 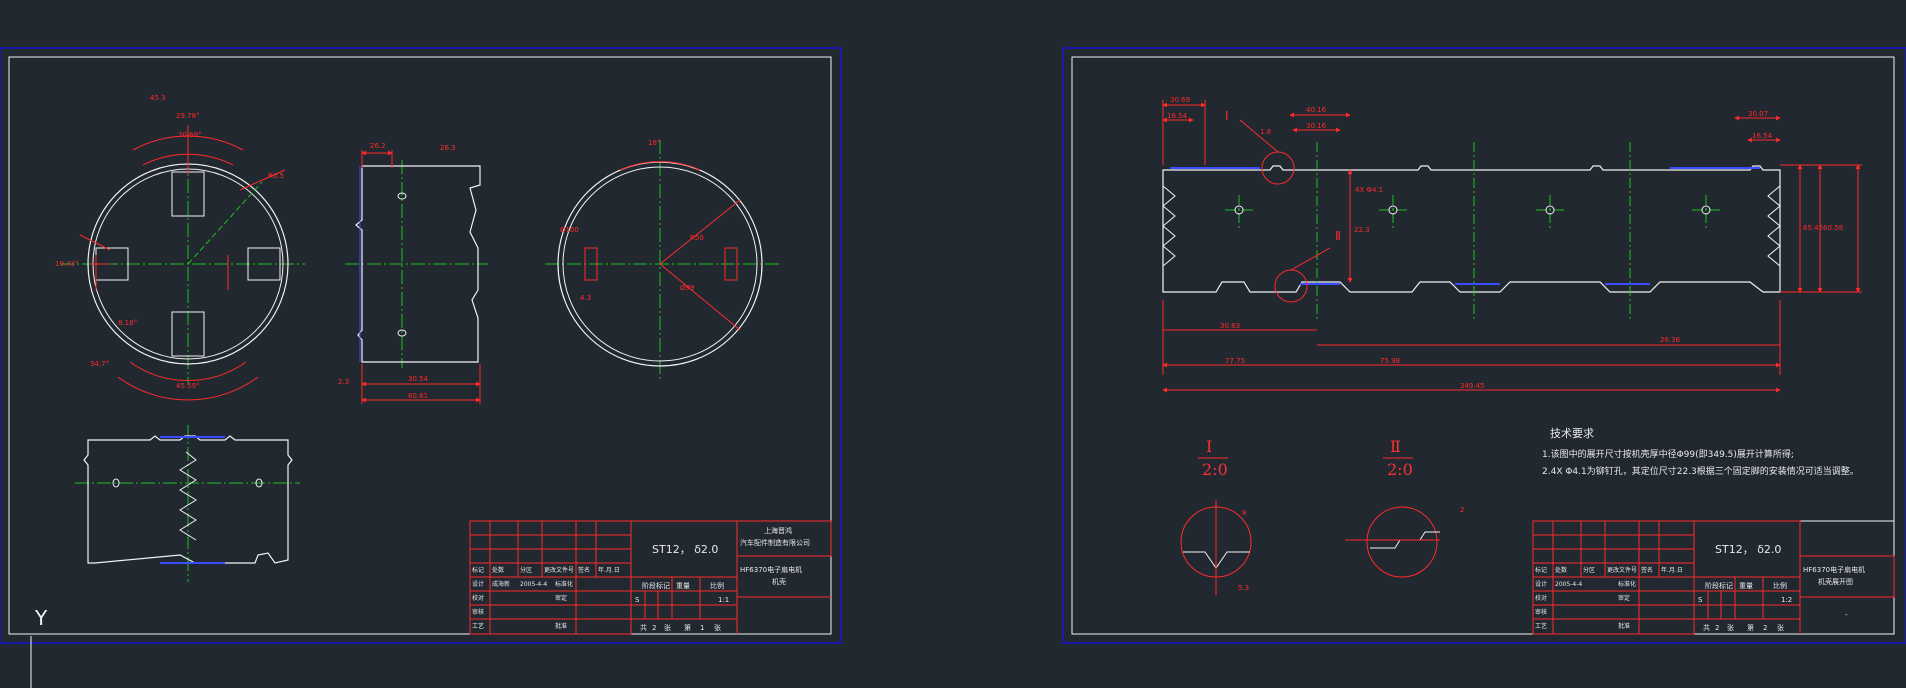 What do you see at coordinates (1589, 570) in the screenshot?
I see `tb2-rev-h2: 分区` at bounding box center [1589, 570].